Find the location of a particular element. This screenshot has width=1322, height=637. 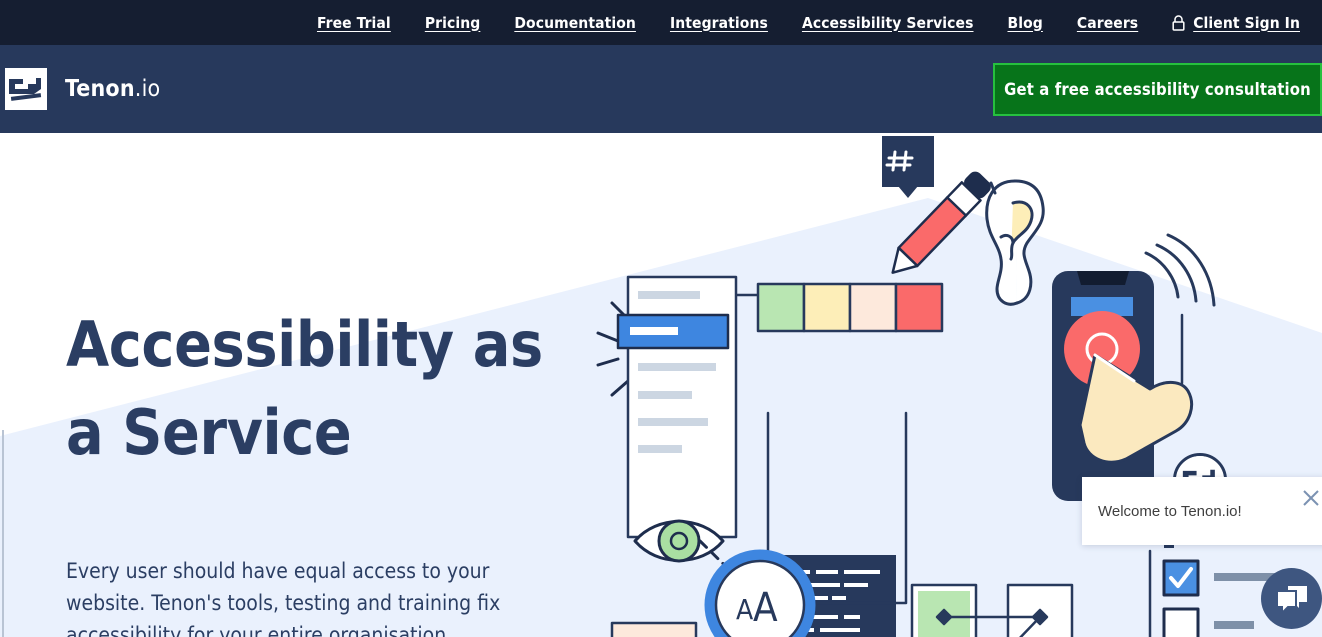

chat-greeting-popup: Welcome to Tenon.io! is located at coordinates (1202, 511).